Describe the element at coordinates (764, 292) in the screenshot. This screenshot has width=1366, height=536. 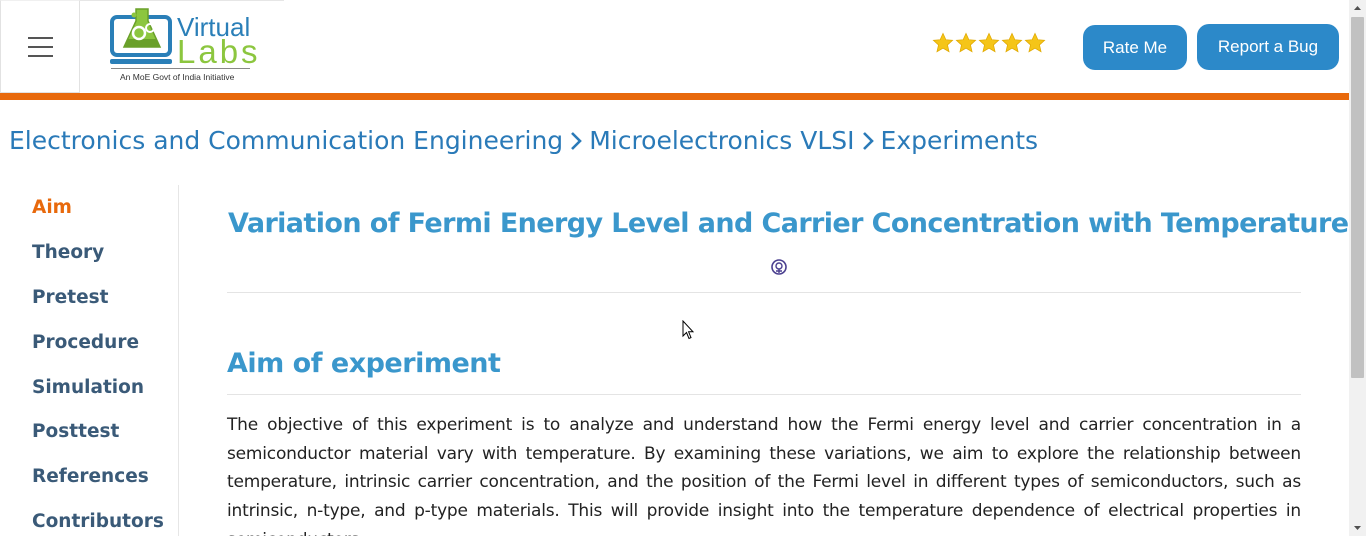
I see `title-divider` at that location.